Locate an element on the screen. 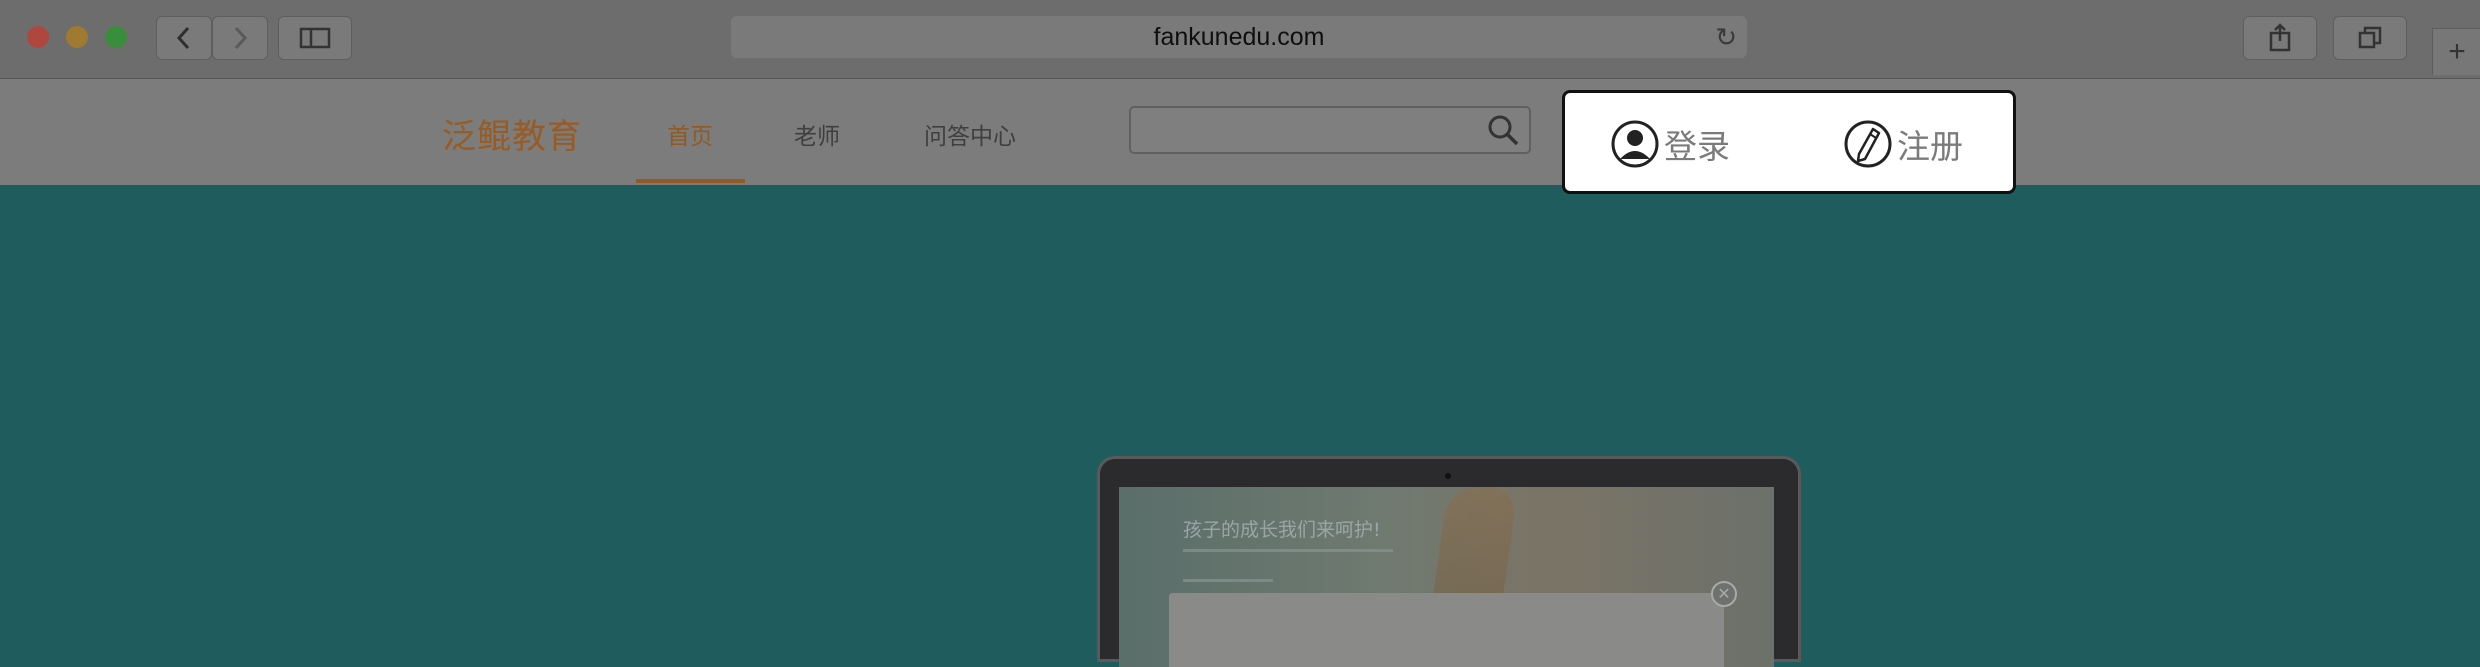  laptop-illustration: 孩子的成长我们来呵护! ✕ is located at coordinates (1449, 561).